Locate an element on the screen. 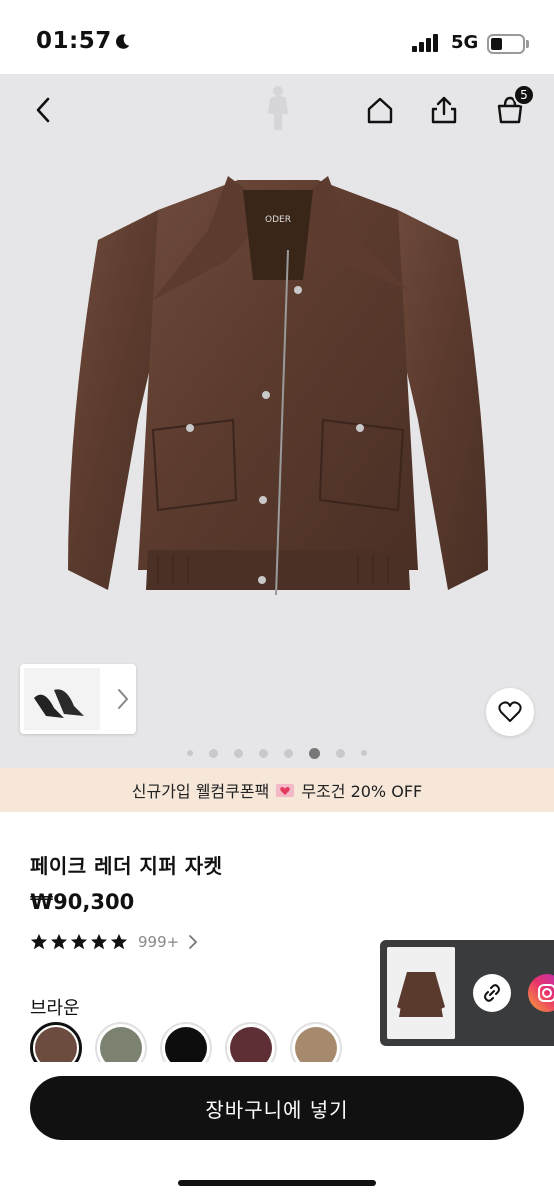  home-icon is located at coordinates (380, 110).